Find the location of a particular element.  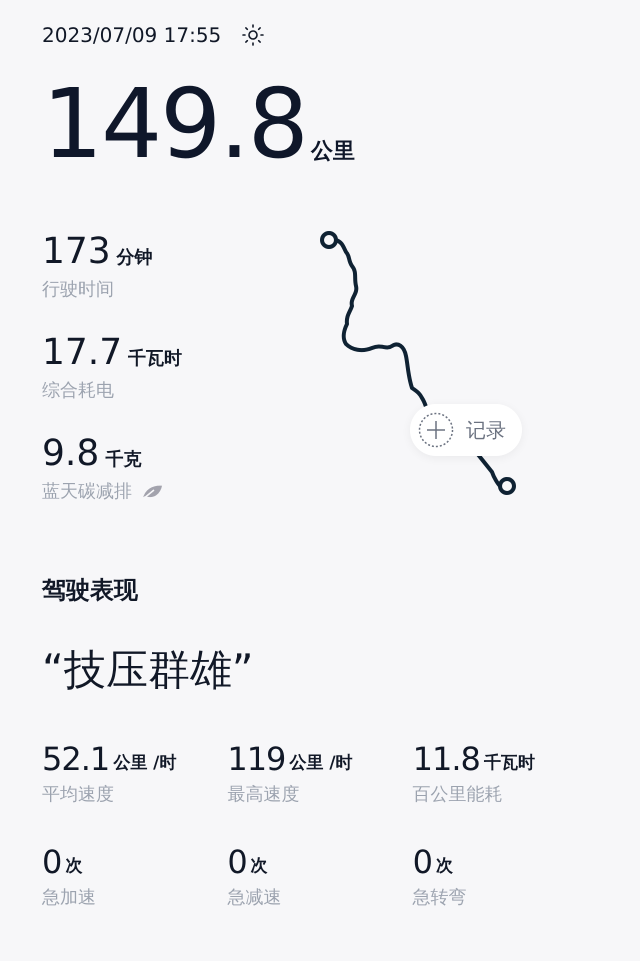

plus-icon is located at coordinates (436, 430).